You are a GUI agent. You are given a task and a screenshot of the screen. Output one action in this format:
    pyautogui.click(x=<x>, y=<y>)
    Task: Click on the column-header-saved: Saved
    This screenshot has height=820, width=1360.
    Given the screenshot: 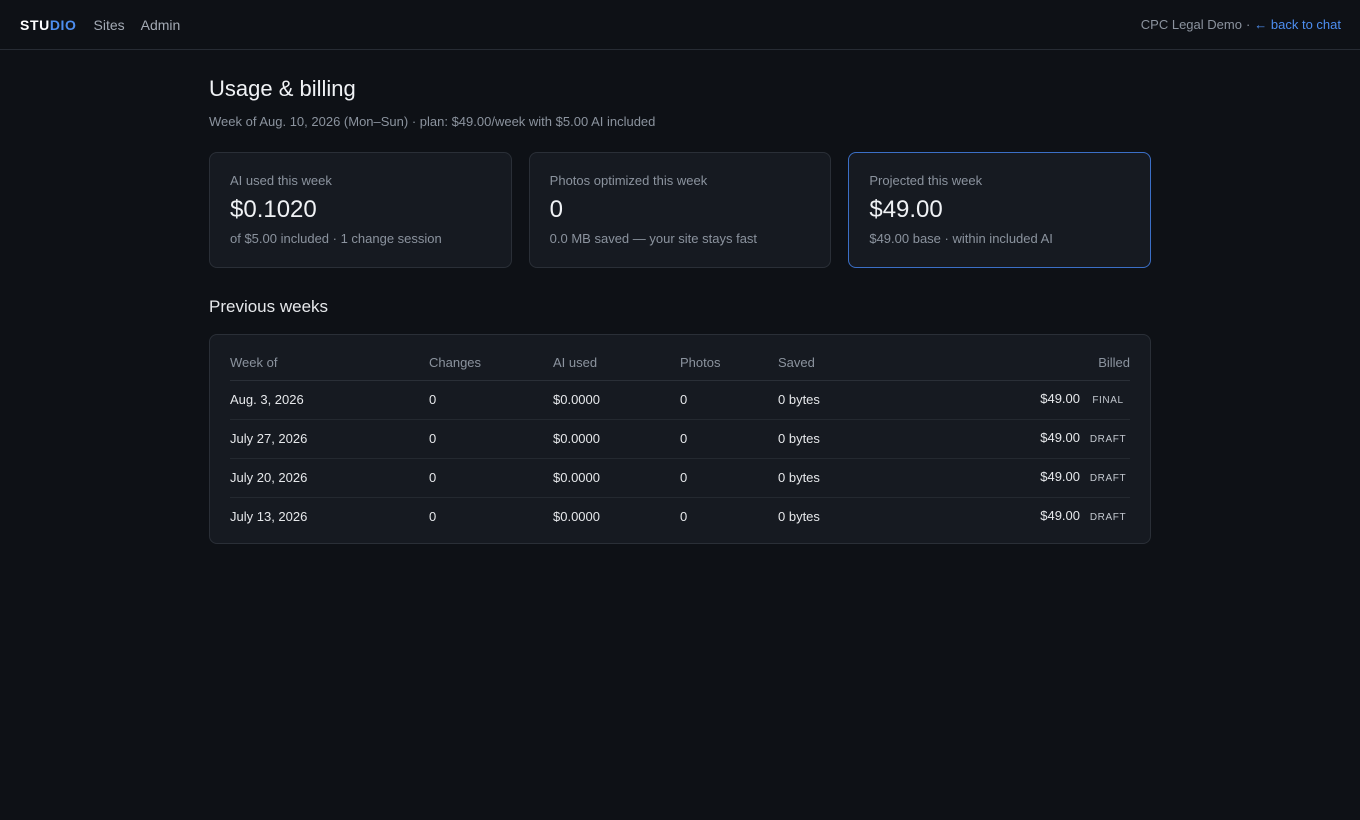 What is the action you would take?
    pyautogui.click(x=853, y=363)
    